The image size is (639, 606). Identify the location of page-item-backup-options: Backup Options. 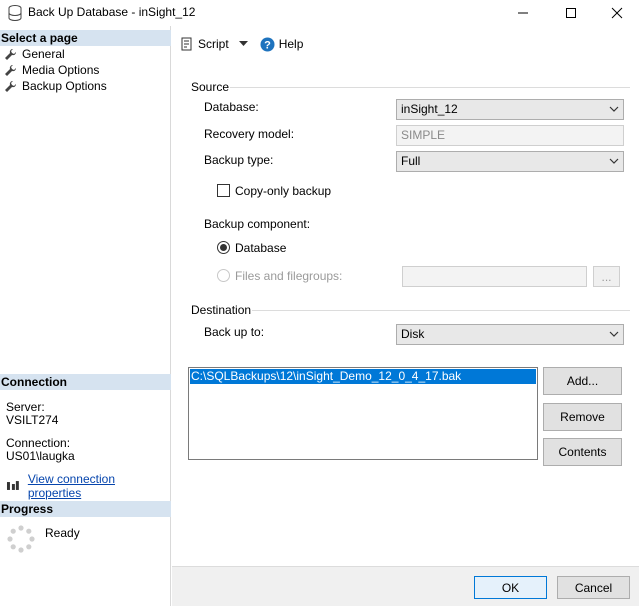
(55, 86).